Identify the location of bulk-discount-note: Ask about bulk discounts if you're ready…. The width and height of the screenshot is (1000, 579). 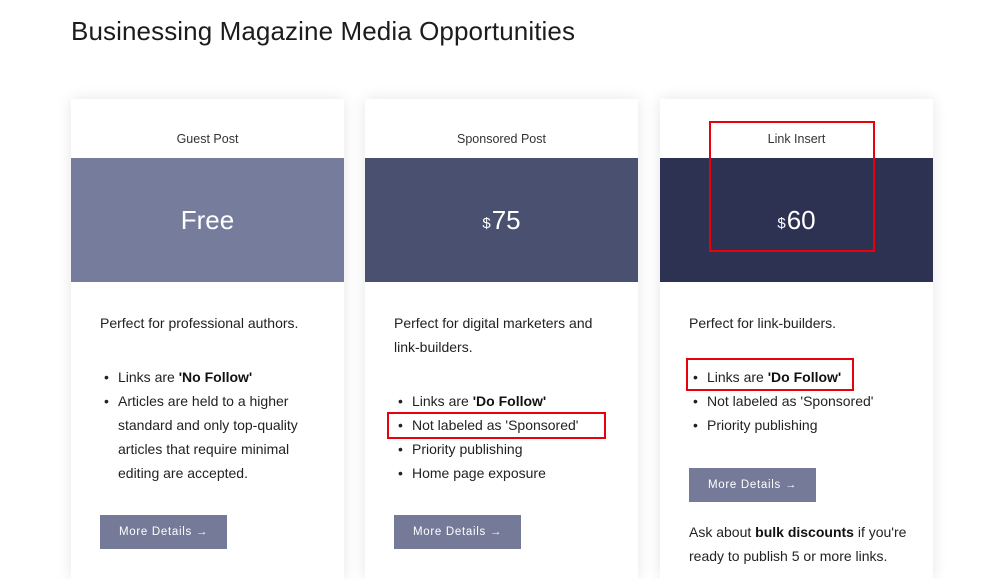
(798, 544).